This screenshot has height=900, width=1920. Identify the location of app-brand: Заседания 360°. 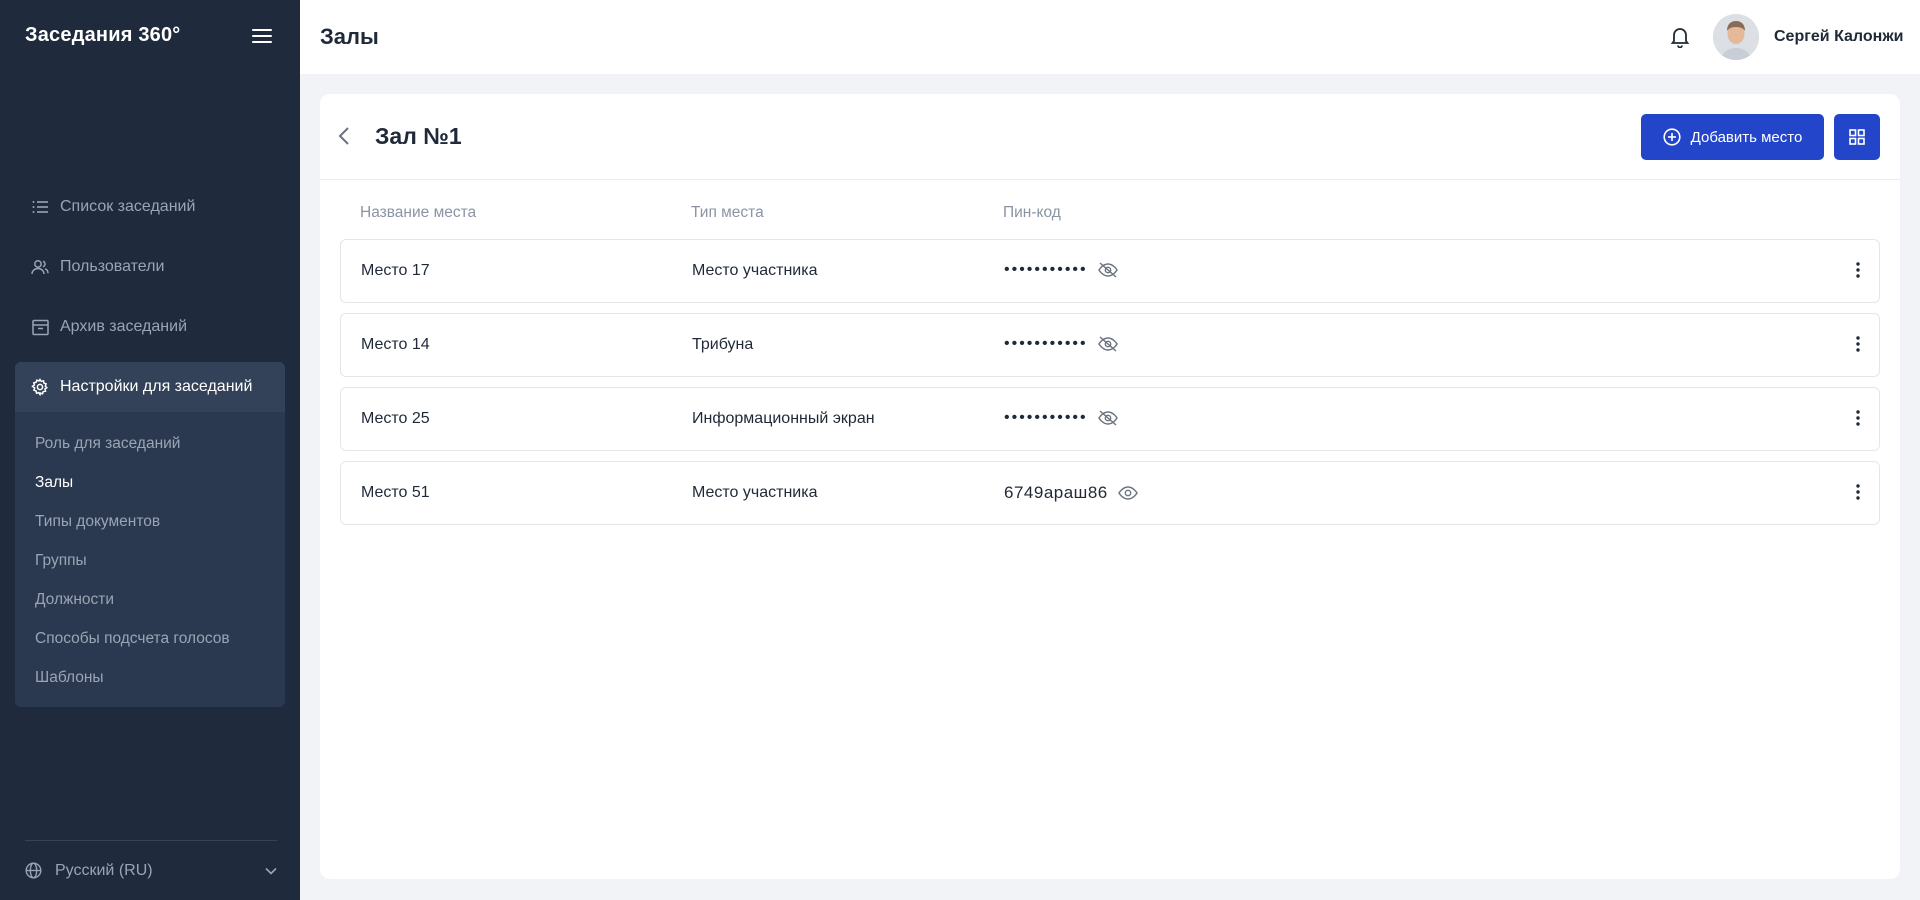
(103, 35).